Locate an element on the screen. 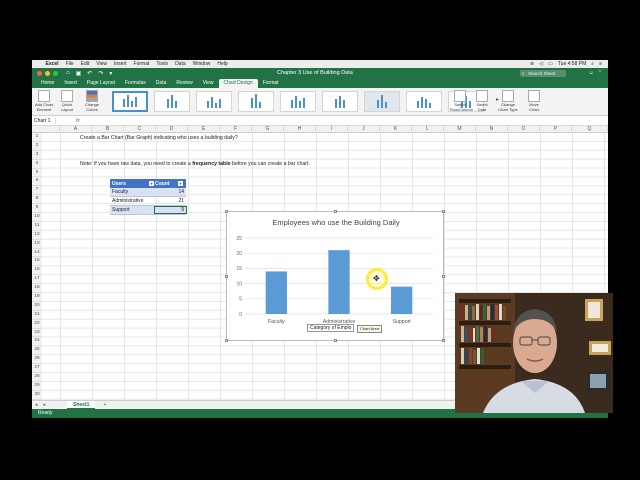  add-chart-element-button: Add Chart Element is located at coordinates (44, 101).